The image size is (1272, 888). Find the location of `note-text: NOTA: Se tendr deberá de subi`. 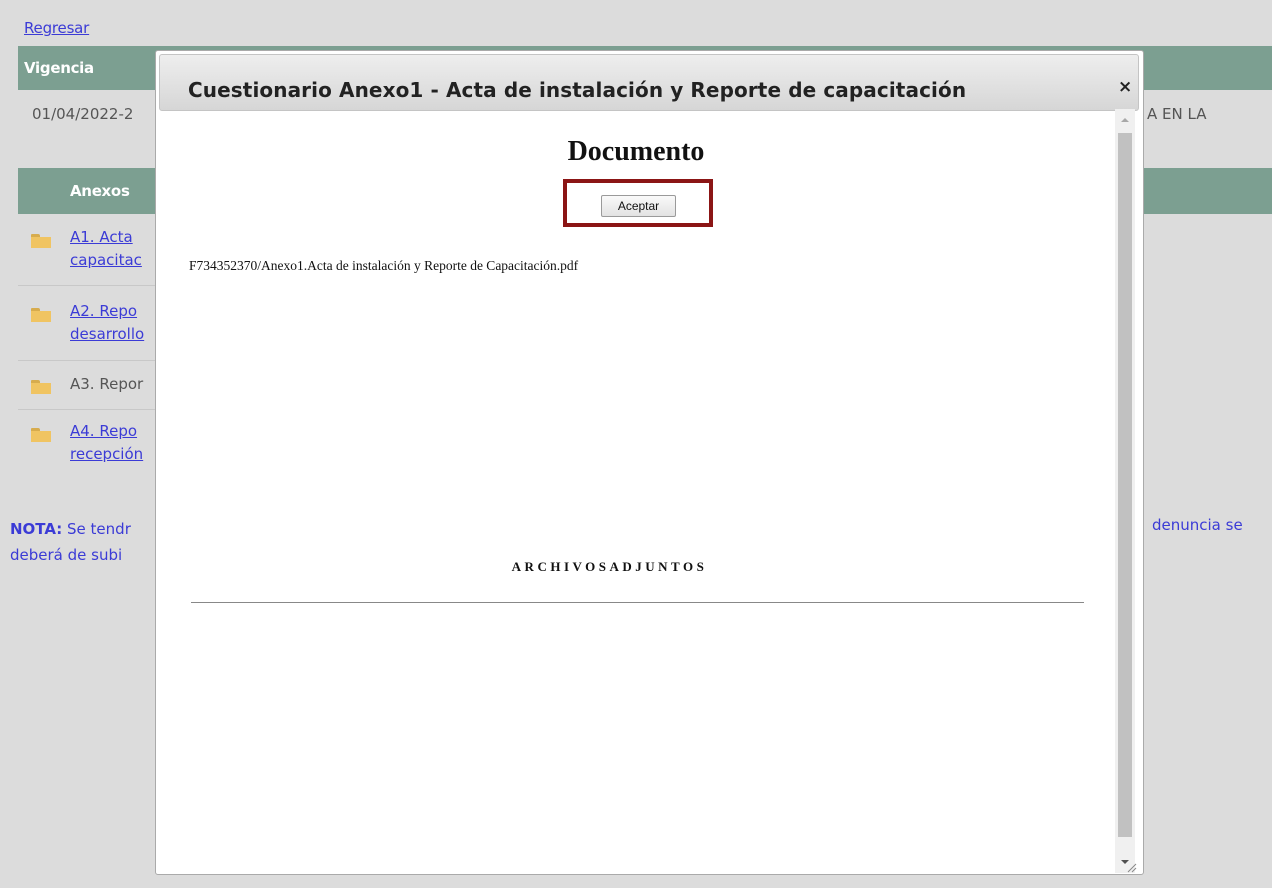

note-text: NOTA: Se tendr deberá de subi is located at coordinates (70, 542).